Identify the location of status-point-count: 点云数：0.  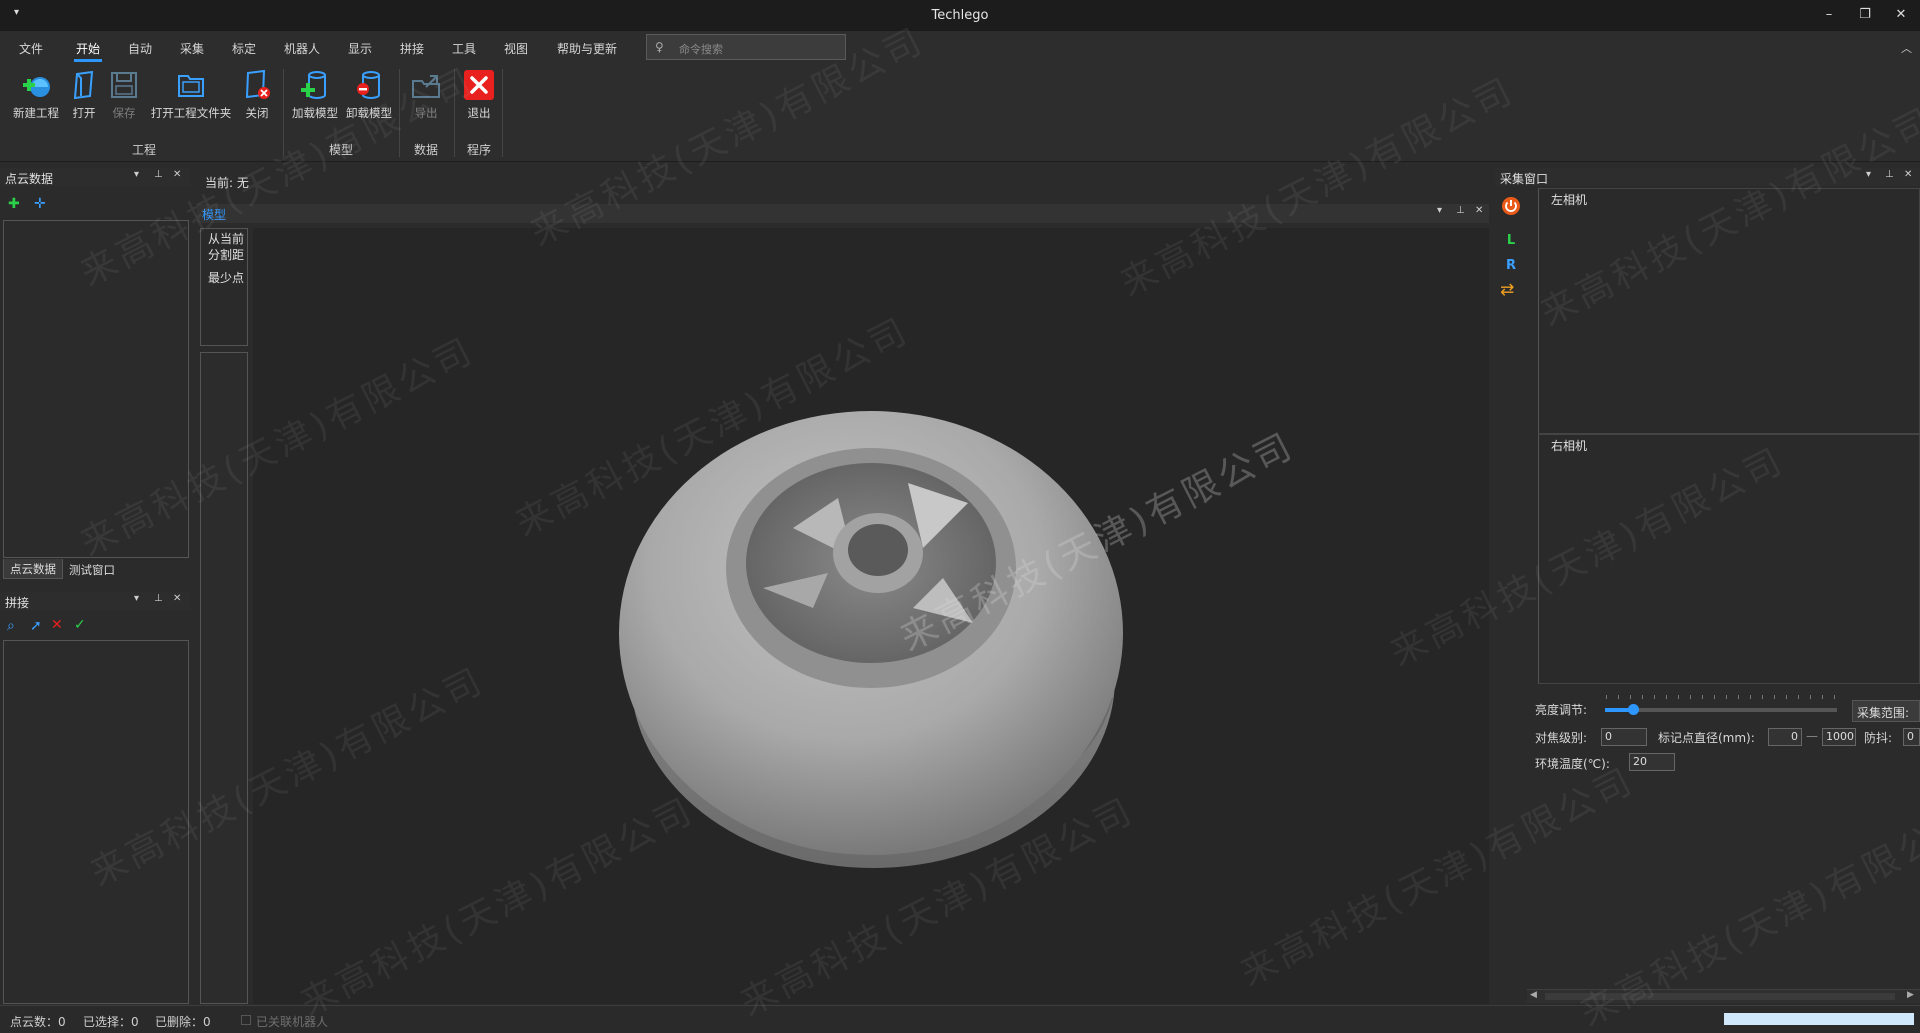
(38, 1022).